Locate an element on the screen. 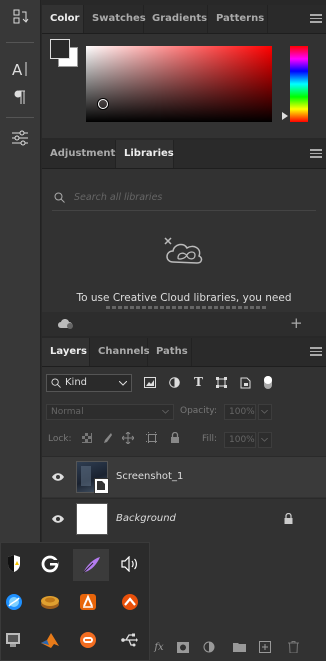  libraries-panel-tabs: Adjustments Libraries is located at coordinates (184, 154).